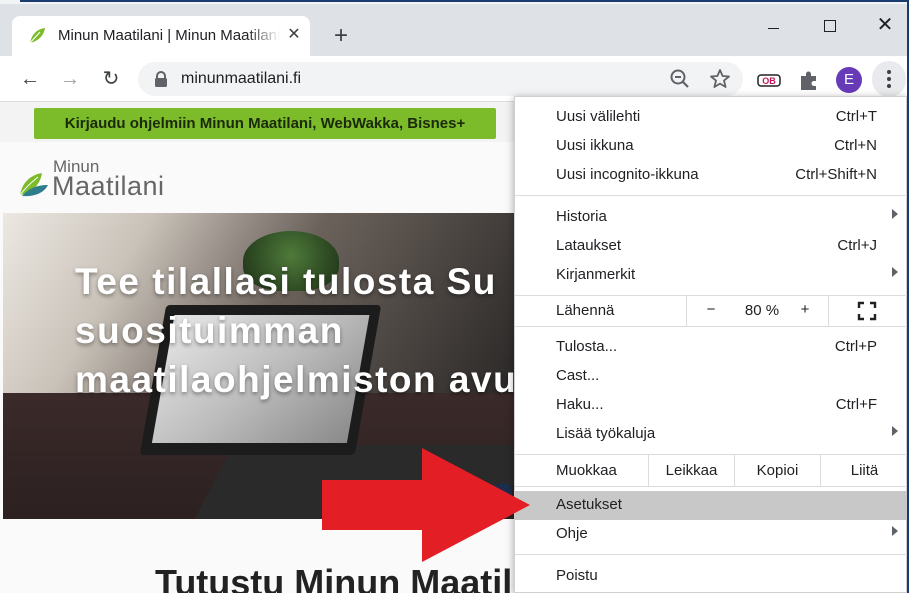 Image resolution: width=909 pixels, height=593 pixels. I want to click on copy-button: Kopioi, so click(777, 470).